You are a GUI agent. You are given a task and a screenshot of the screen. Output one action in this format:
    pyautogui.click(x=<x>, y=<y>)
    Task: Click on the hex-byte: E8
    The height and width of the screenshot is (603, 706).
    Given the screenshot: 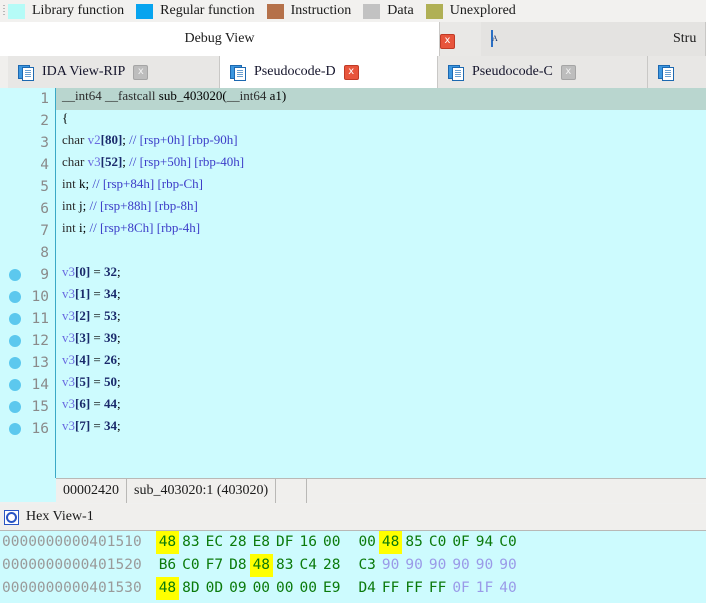 What is the action you would take?
    pyautogui.click(x=261, y=542)
    